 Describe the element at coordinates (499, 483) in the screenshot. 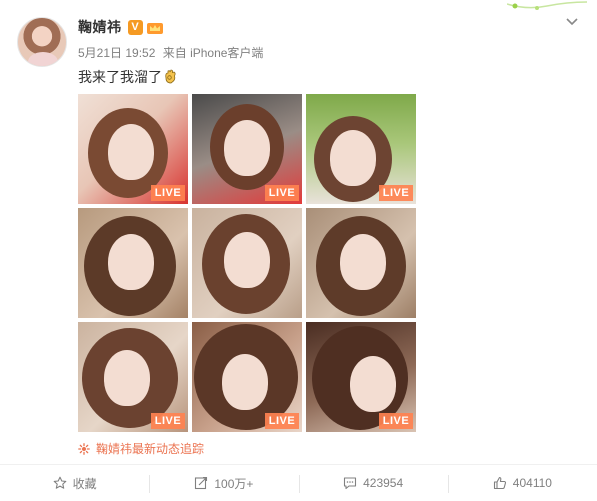

I see `like-icon` at that location.